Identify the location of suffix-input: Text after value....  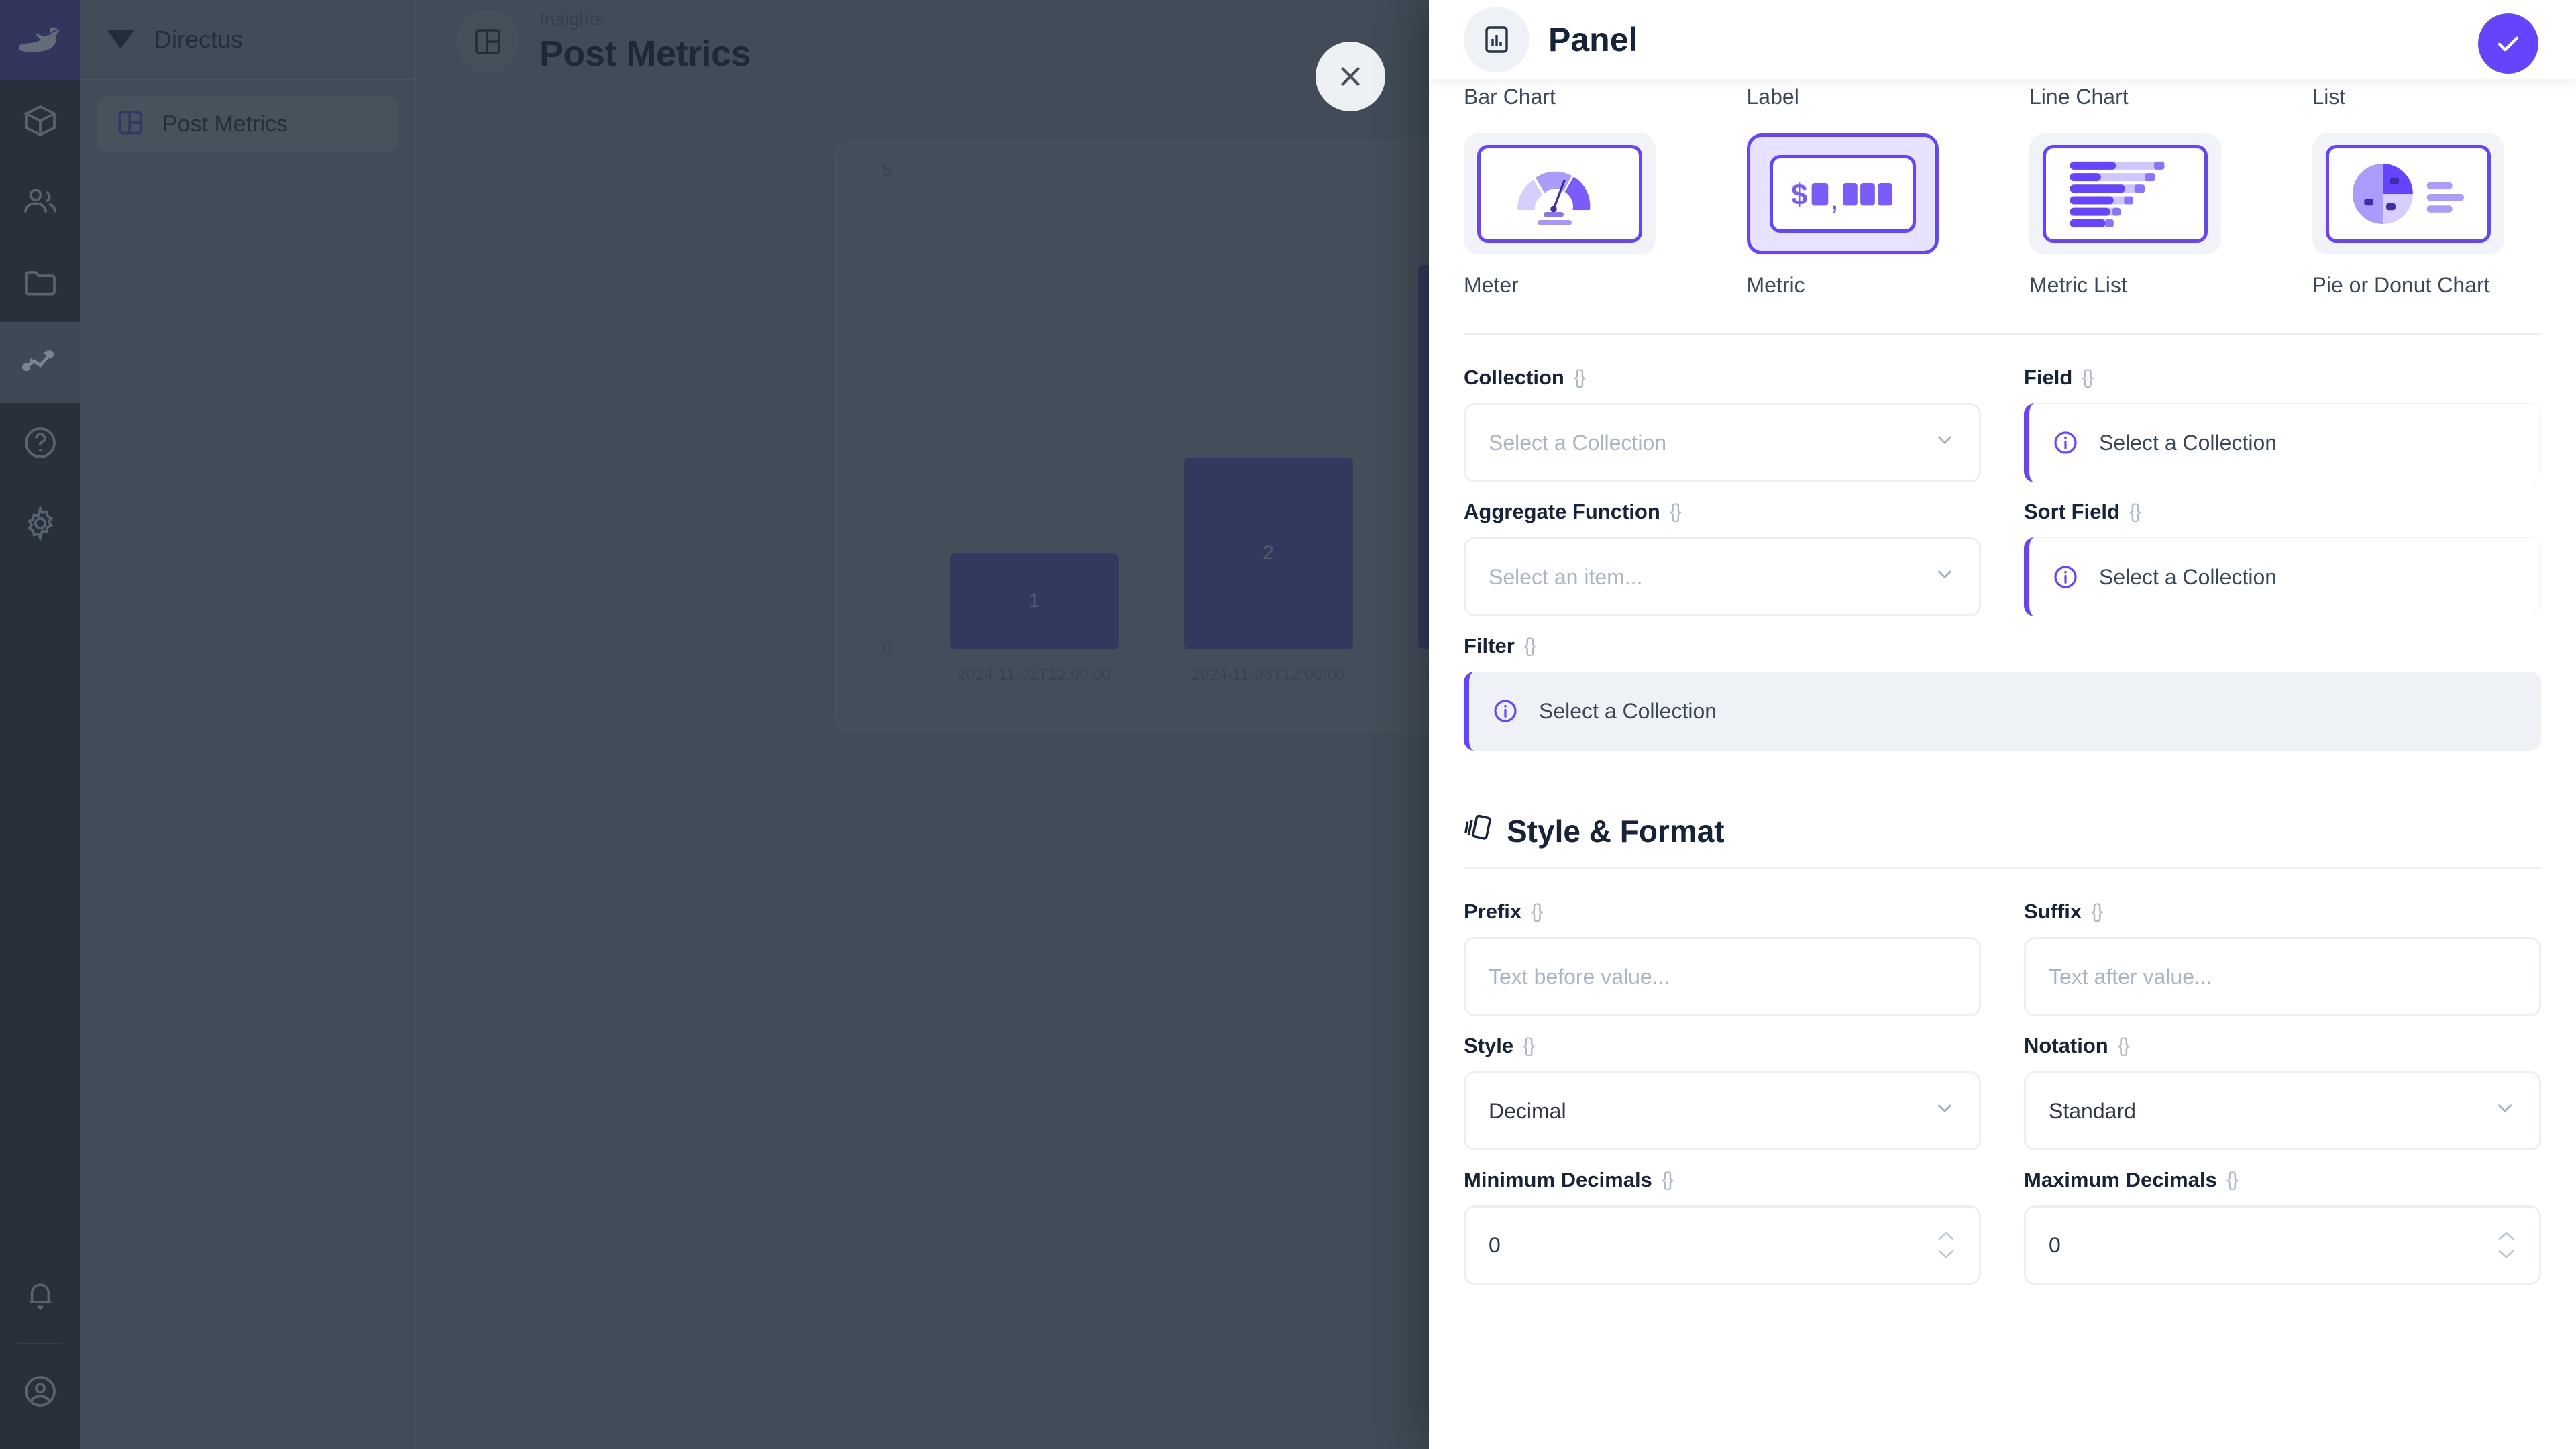
(2282, 976).